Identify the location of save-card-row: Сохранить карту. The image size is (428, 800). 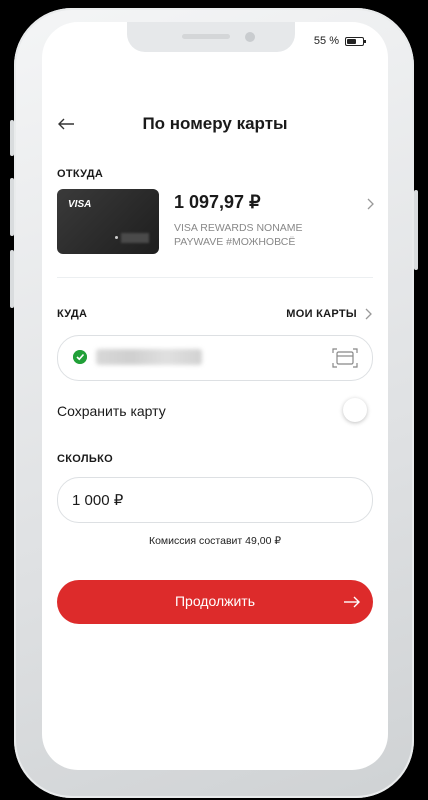
(215, 412).